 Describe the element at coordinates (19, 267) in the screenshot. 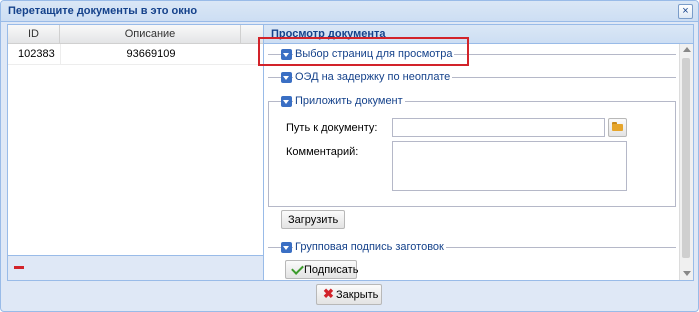

I see `remove-document-icon` at that location.